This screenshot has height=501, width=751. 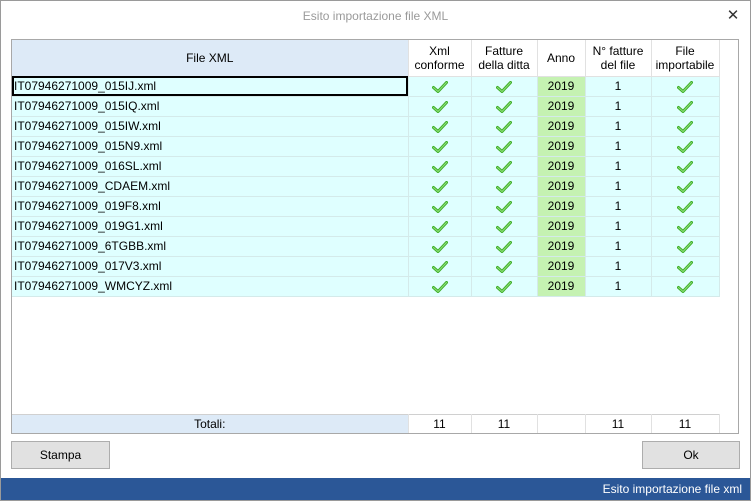 I want to click on file-name-cell: IT07946271009_WMCYZ.xml, so click(x=210, y=286).